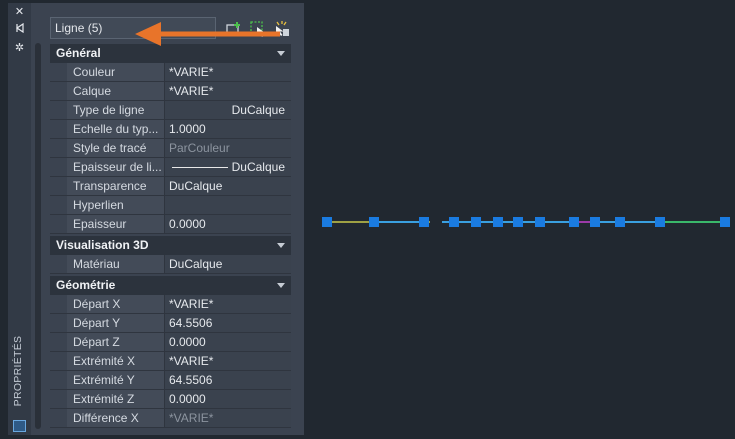 The height and width of the screenshot is (439, 735). I want to click on close-icon: ✕, so click(19, 12).